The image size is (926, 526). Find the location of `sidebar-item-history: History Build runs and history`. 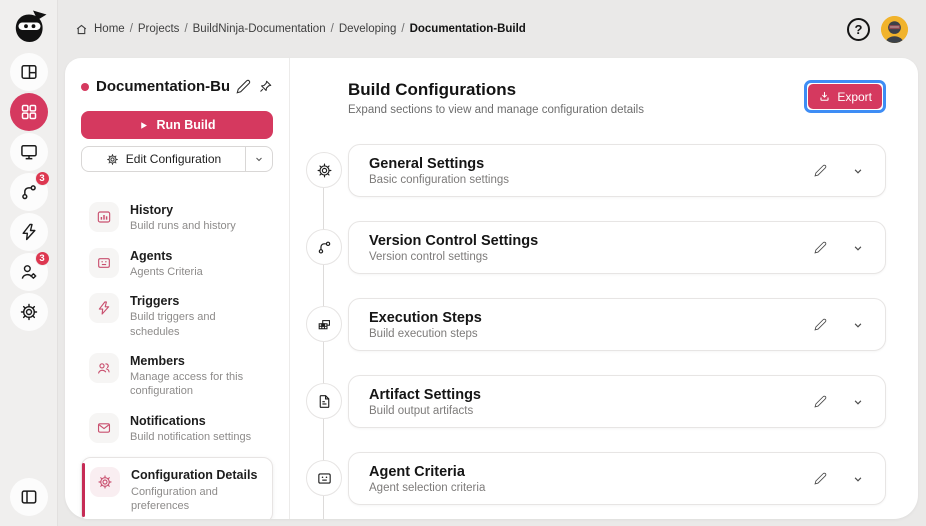

sidebar-item-history: History Build runs and history is located at coordinates (177, 218).